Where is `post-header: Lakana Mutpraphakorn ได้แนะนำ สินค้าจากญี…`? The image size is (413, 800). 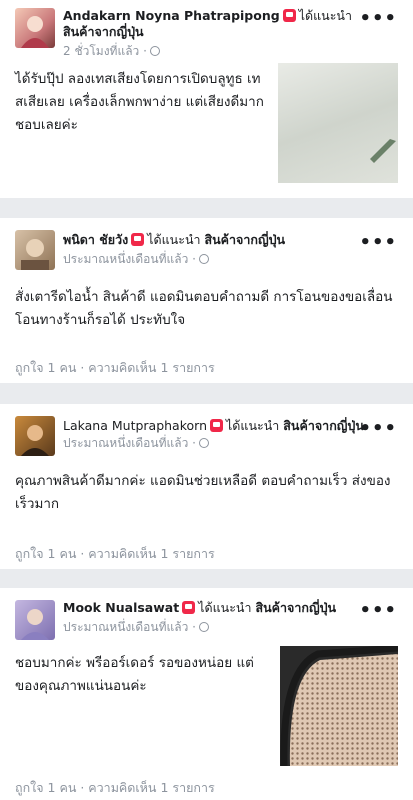 post-header: Lakana Mutpraphakorn ได้แนะนำ สินค้าจากญี… is located at coordinates (215, 426).